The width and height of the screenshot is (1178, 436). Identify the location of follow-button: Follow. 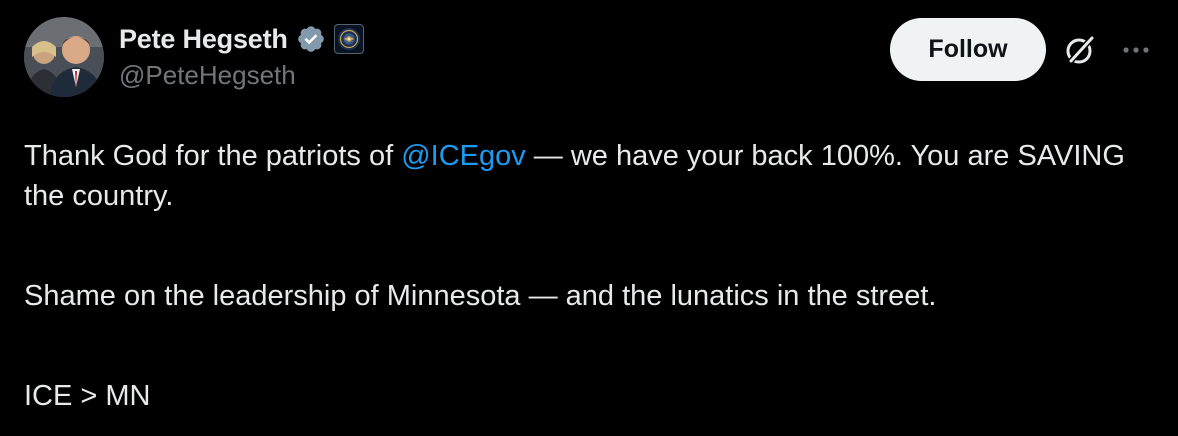
(968, 49).